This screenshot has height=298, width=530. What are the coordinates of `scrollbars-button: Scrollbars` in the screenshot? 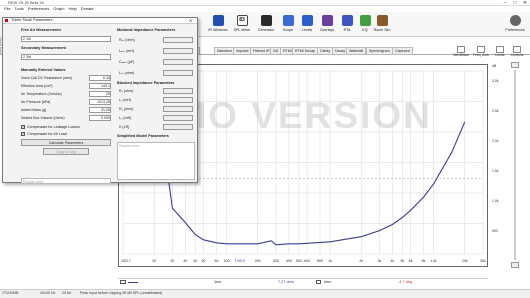 It's located at (461, 51).